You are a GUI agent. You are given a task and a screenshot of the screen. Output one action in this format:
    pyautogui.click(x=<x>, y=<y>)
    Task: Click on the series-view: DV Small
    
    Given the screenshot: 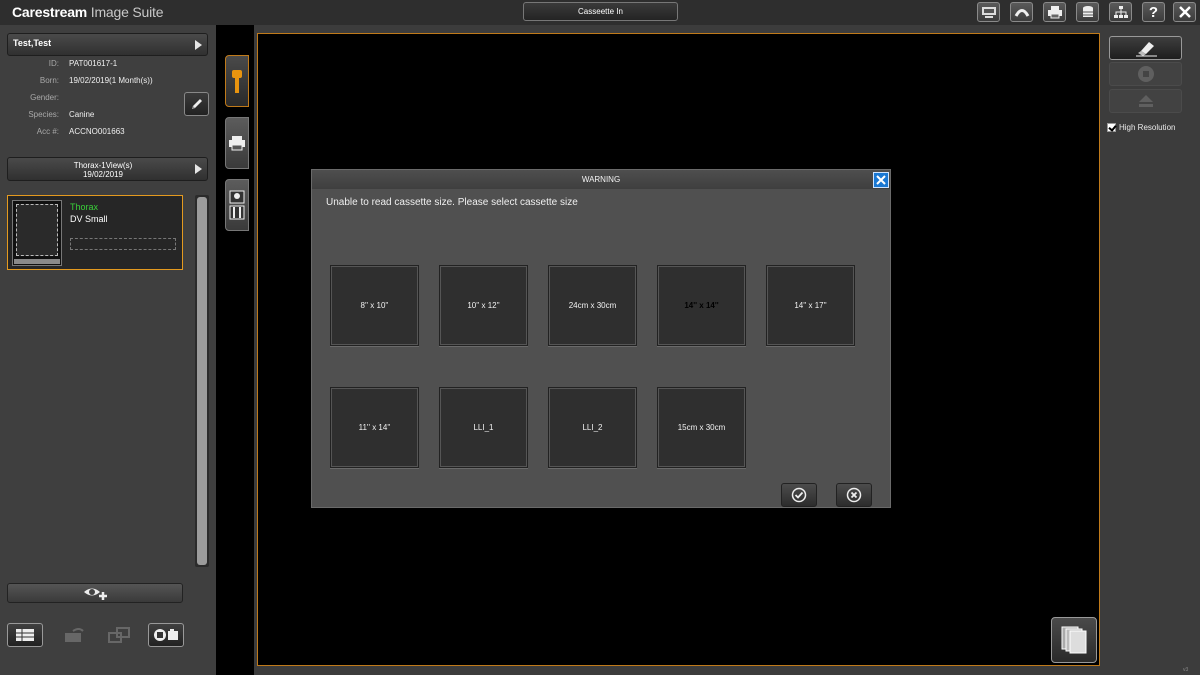 What is the action you would take?
    pyautogui.click(x=89, y=219)
    